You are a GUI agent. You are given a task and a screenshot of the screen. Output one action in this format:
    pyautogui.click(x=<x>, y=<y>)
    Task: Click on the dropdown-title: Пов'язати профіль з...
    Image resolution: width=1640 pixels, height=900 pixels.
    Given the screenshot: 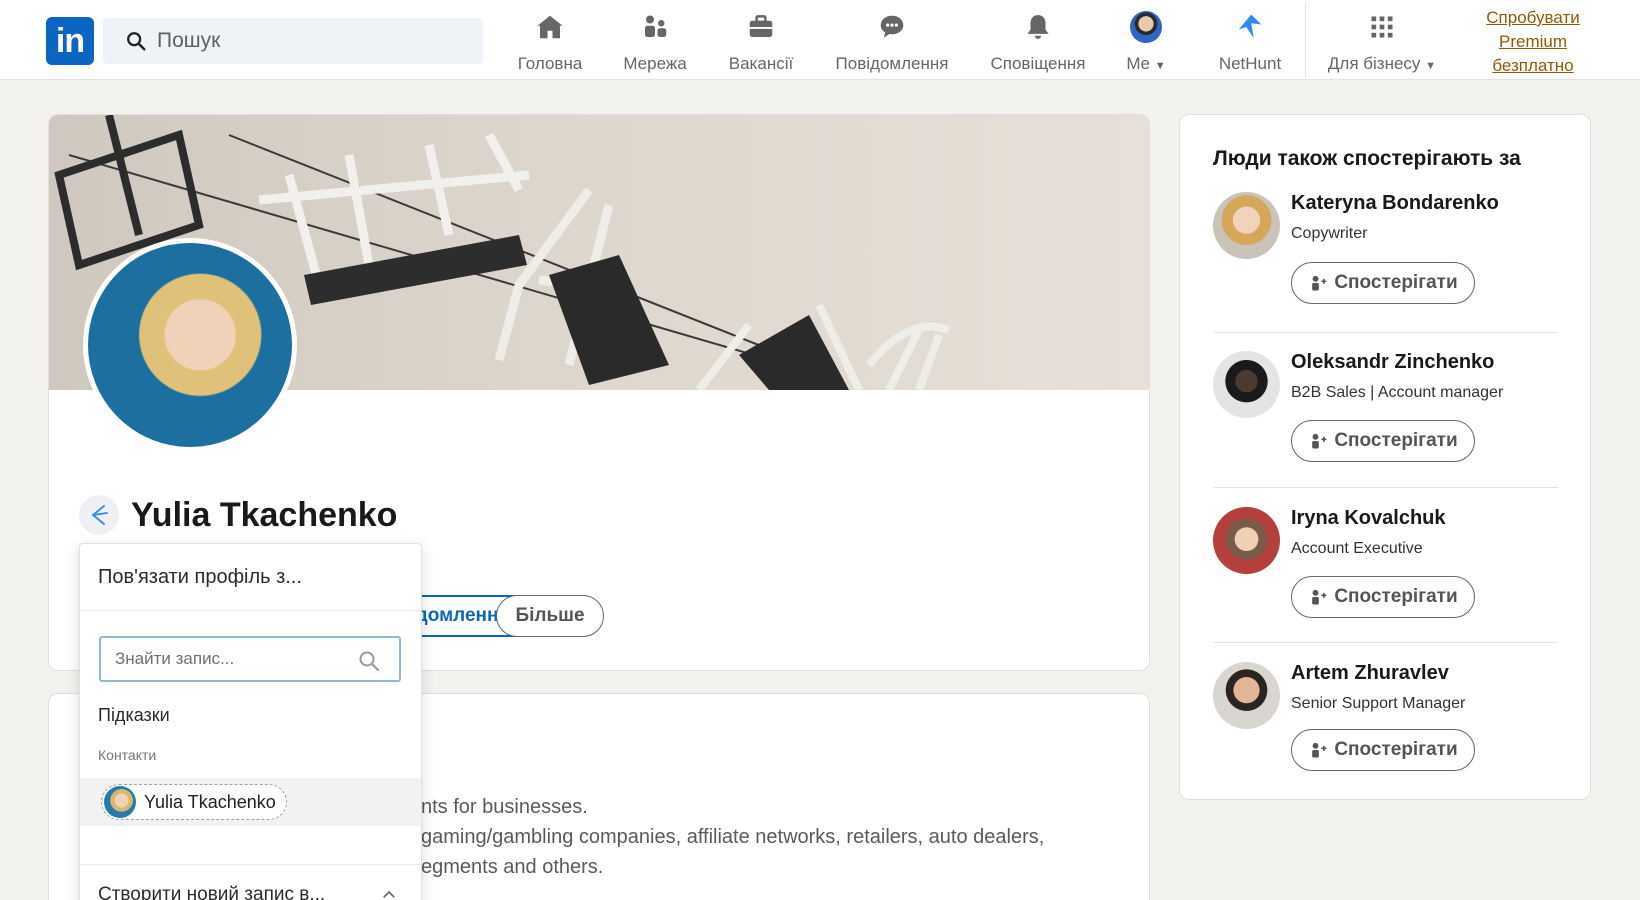 What is the action you would take?
    pyautogui.click(x=250, y=577)
    